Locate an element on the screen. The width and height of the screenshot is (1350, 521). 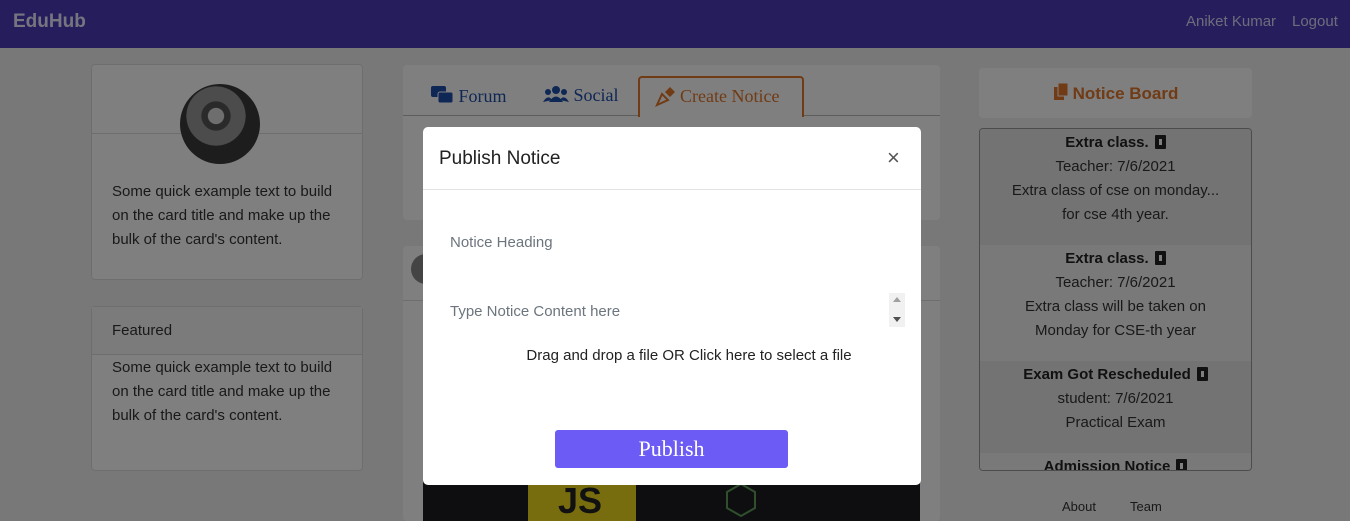
notice-content-textarea is located at coordinates (662, 315).